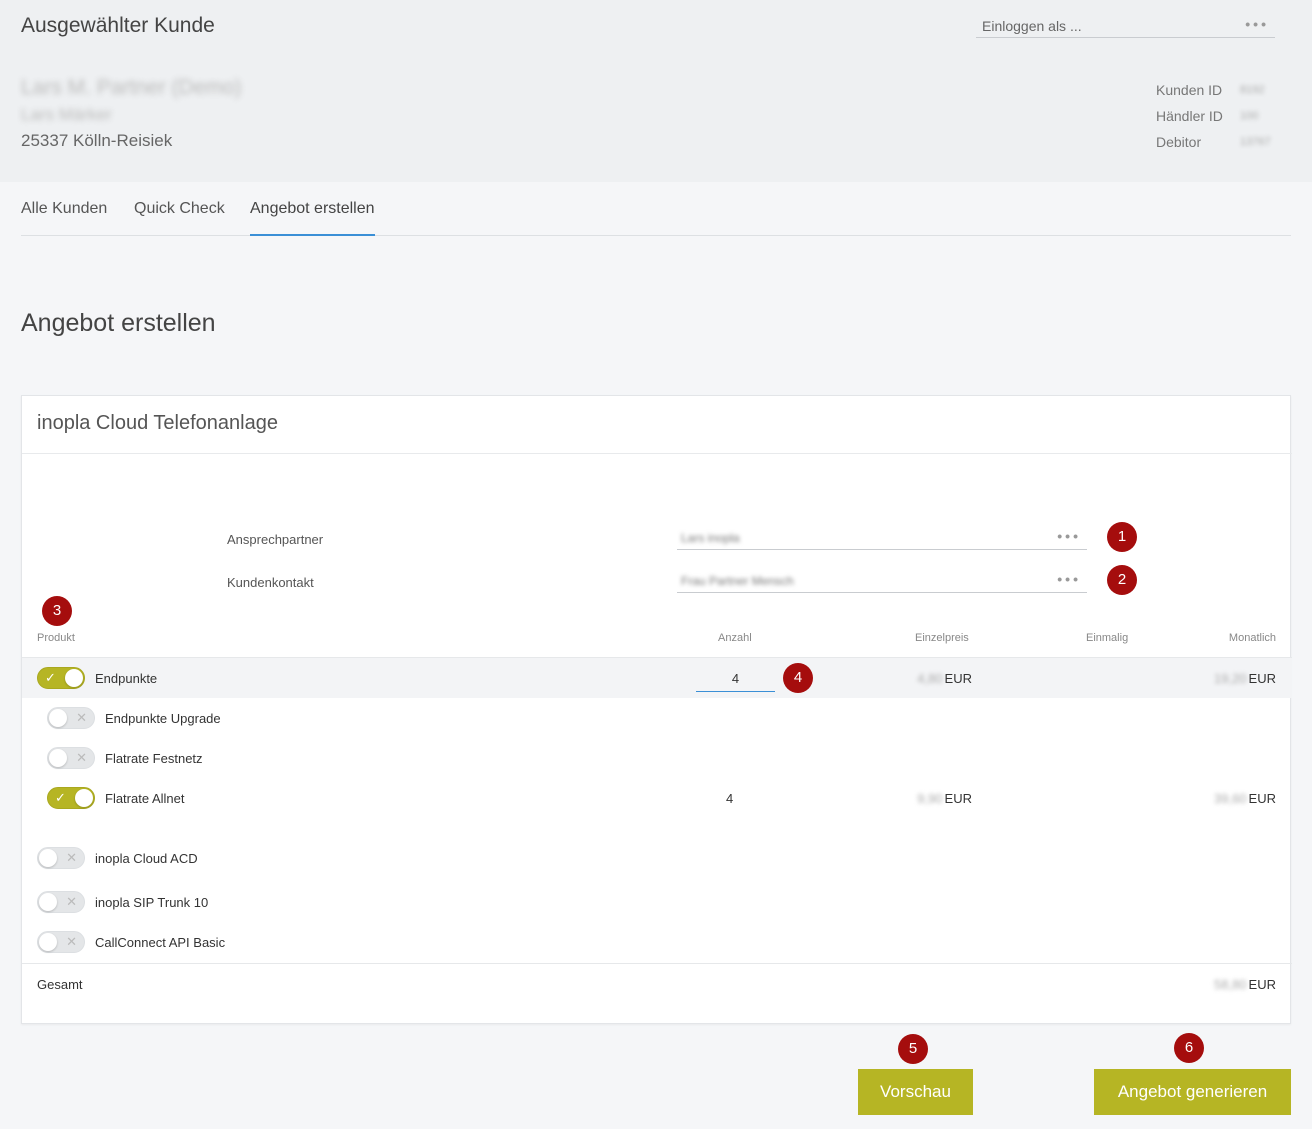 This screenshot has height=1129, width=1312. Describe the element at coordinates (1230, 678) in the screenshot. I see `monthly-price-value: 19,20` at that location.